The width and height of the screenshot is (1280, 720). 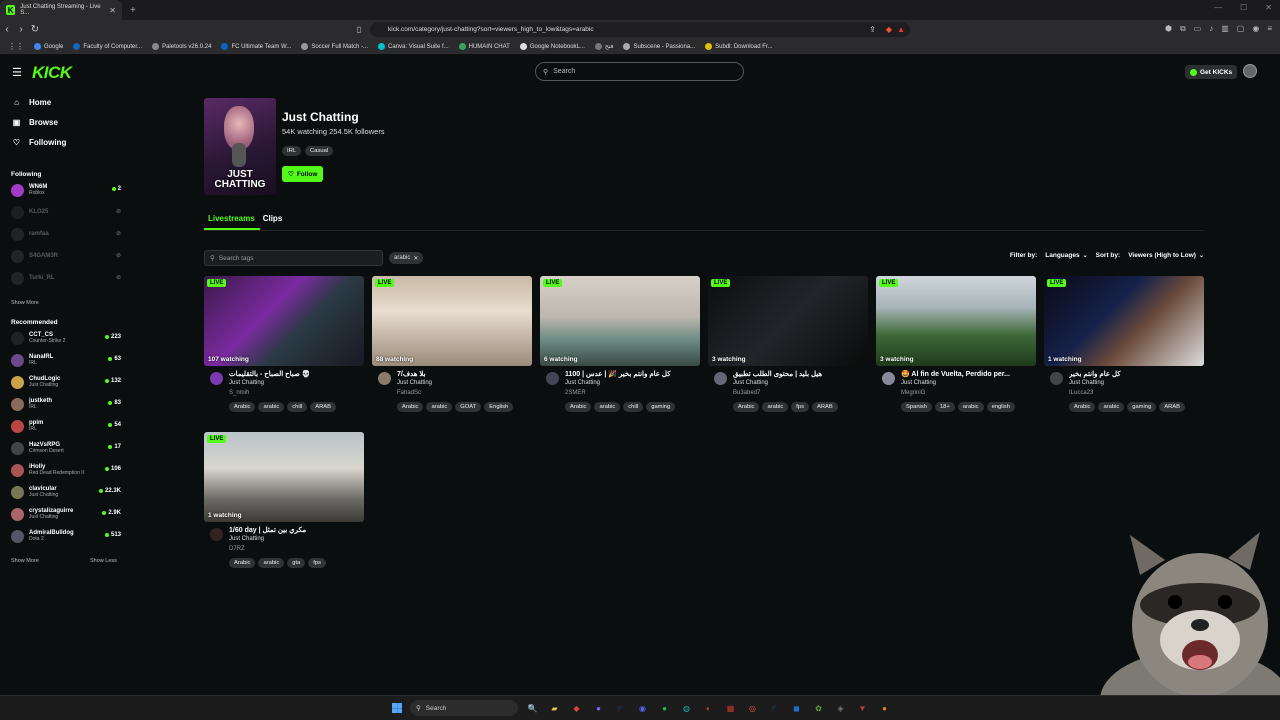 I want to click on brave-shields-icon: ◆, so click(x=889, y=29).